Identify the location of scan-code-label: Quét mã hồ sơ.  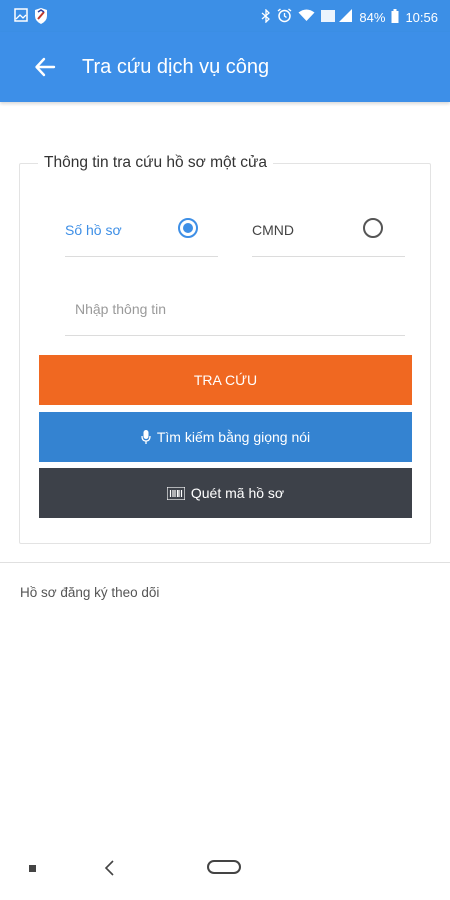
(237, 493).